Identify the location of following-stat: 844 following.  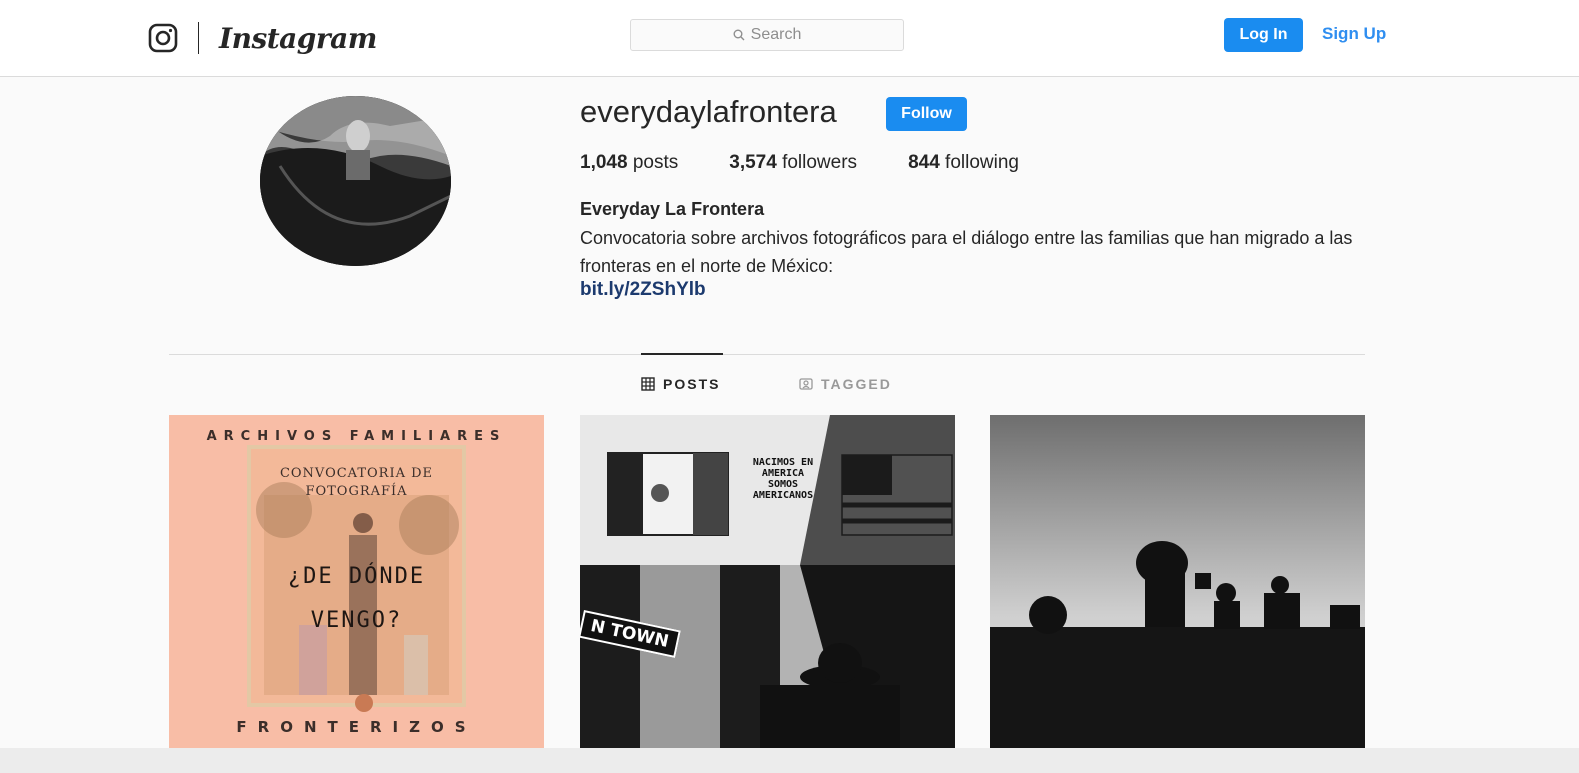
(963, 163).